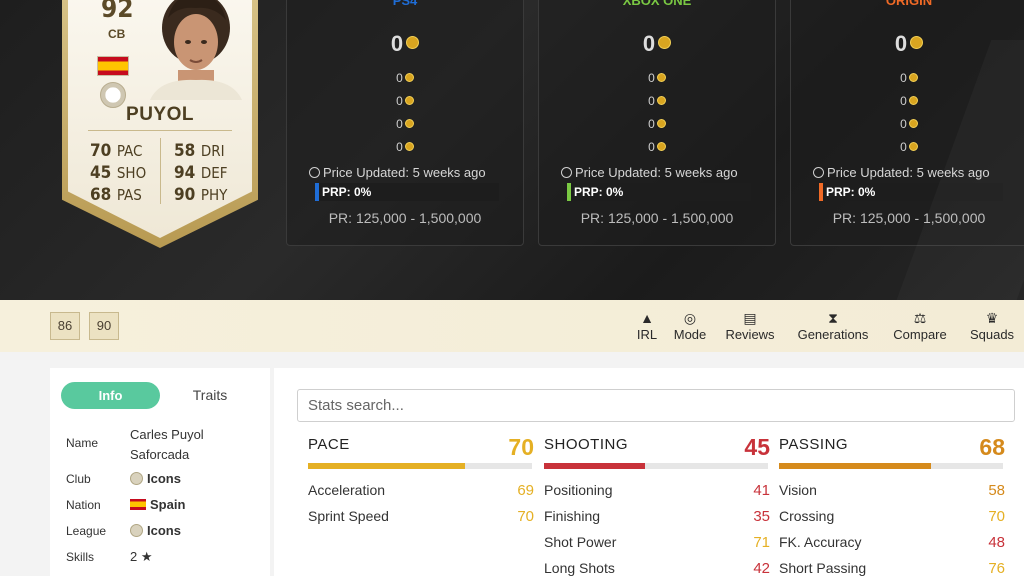 This screenshot has height=576, width=1024. I want to click on reviews-button: ▤ Reviews, so click(750, 326).